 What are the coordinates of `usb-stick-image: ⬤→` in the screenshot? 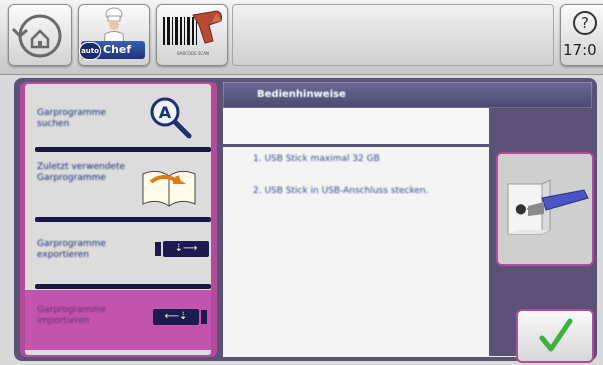 It's located at (545, 209).